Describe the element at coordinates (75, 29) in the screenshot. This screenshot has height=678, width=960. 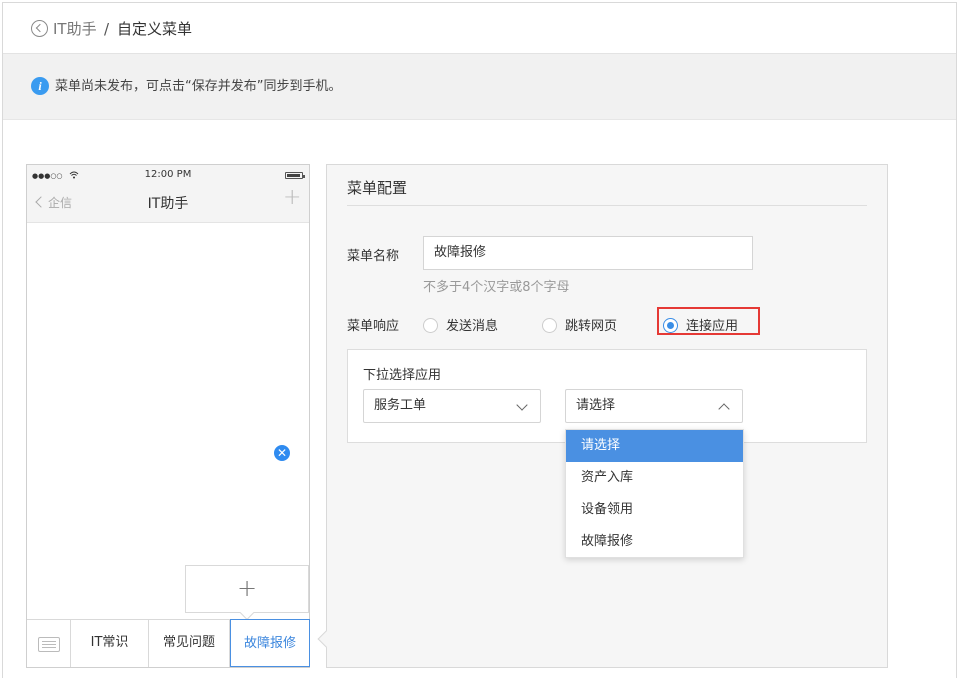
I see `breadcrumb-link: IT助手` at that location.